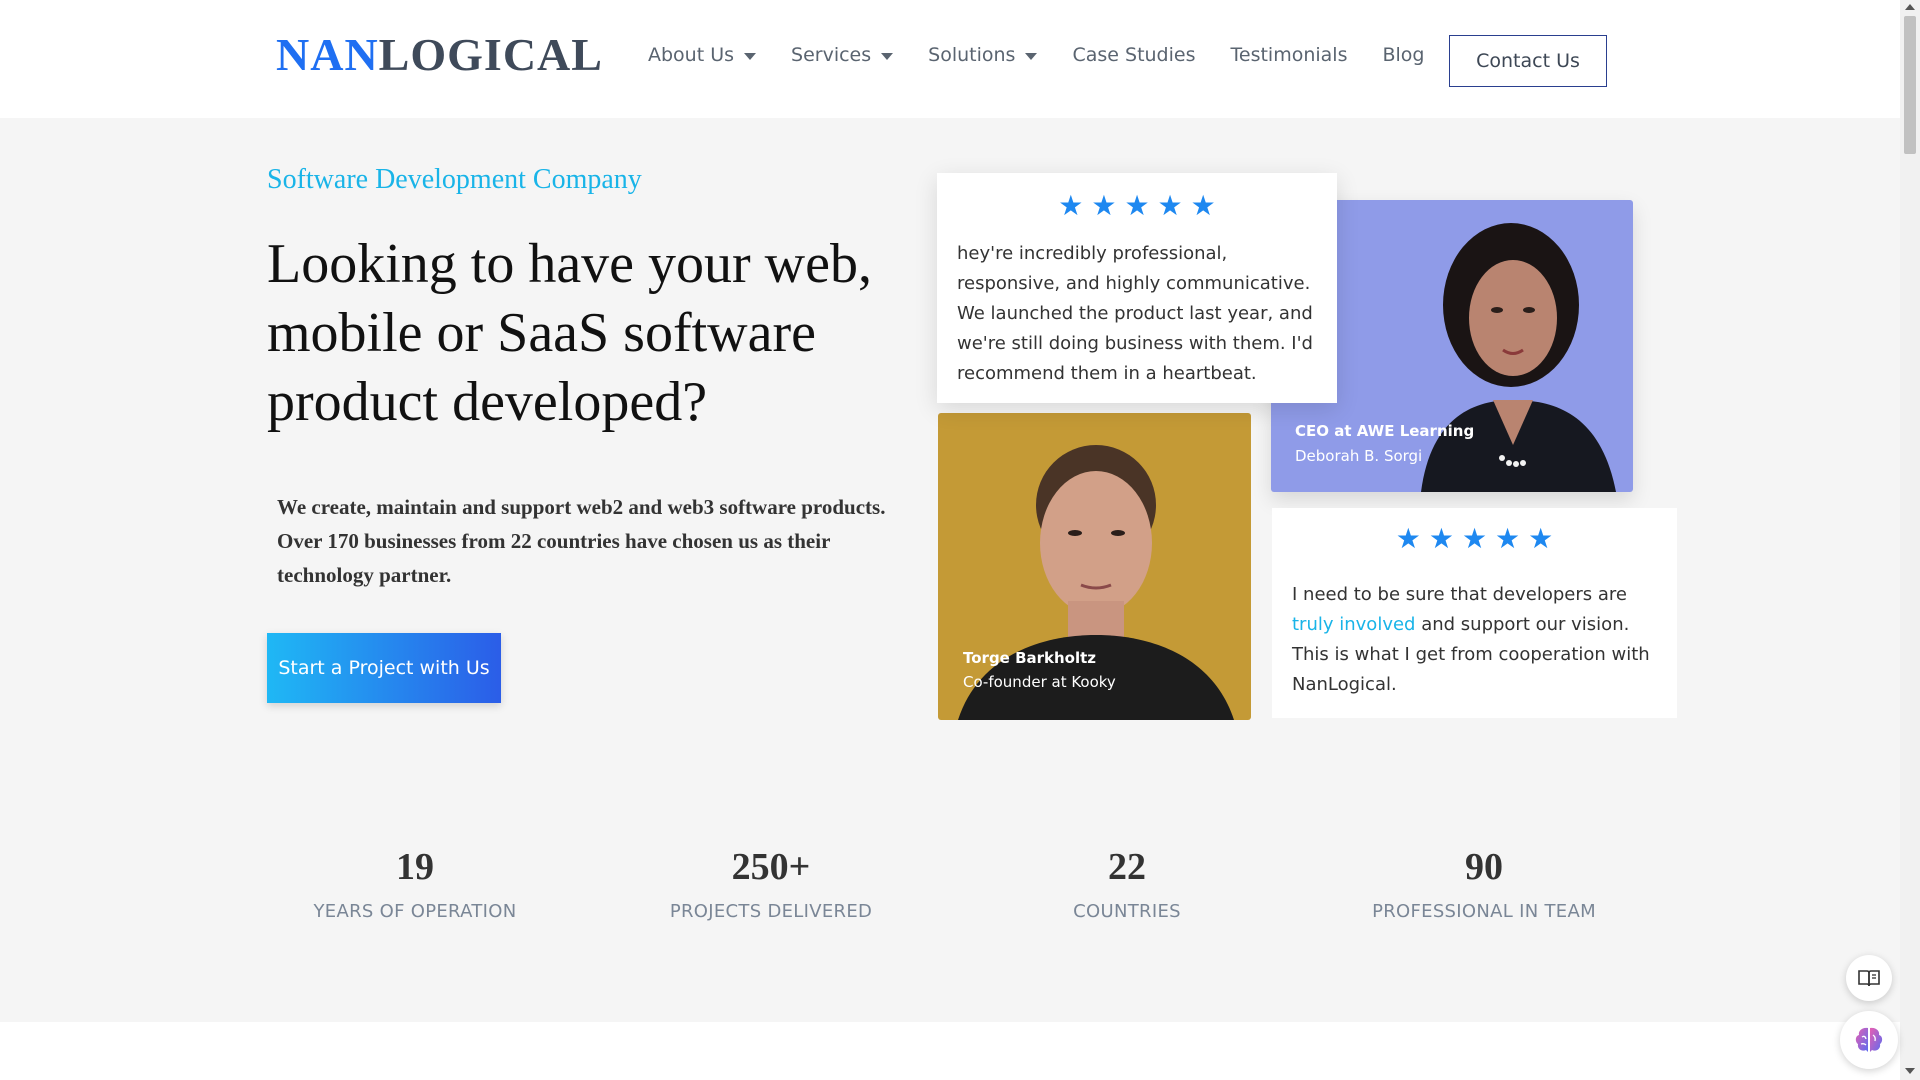  I want to click on nav-testimonials-label: Testimonials, so click(1289, 55).